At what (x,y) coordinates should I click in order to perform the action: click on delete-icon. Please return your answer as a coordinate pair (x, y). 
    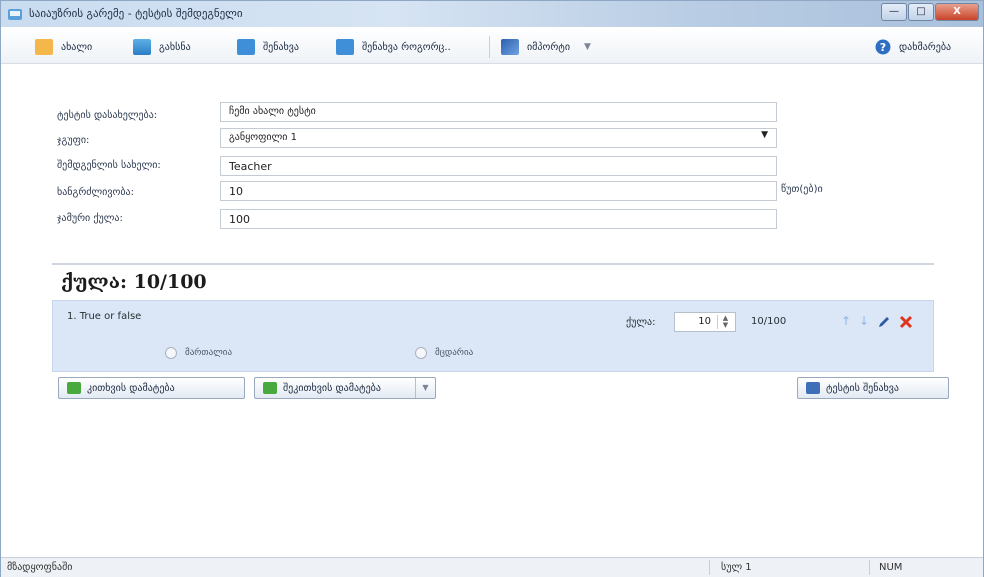
    Looking at the image, I should click on (906, 322).